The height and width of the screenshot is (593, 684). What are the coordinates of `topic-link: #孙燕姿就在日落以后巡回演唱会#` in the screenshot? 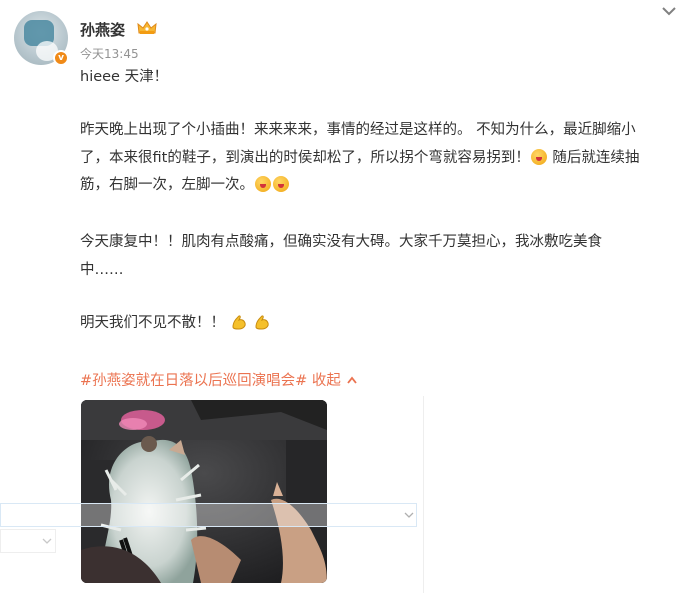 It's located at (193, 381).